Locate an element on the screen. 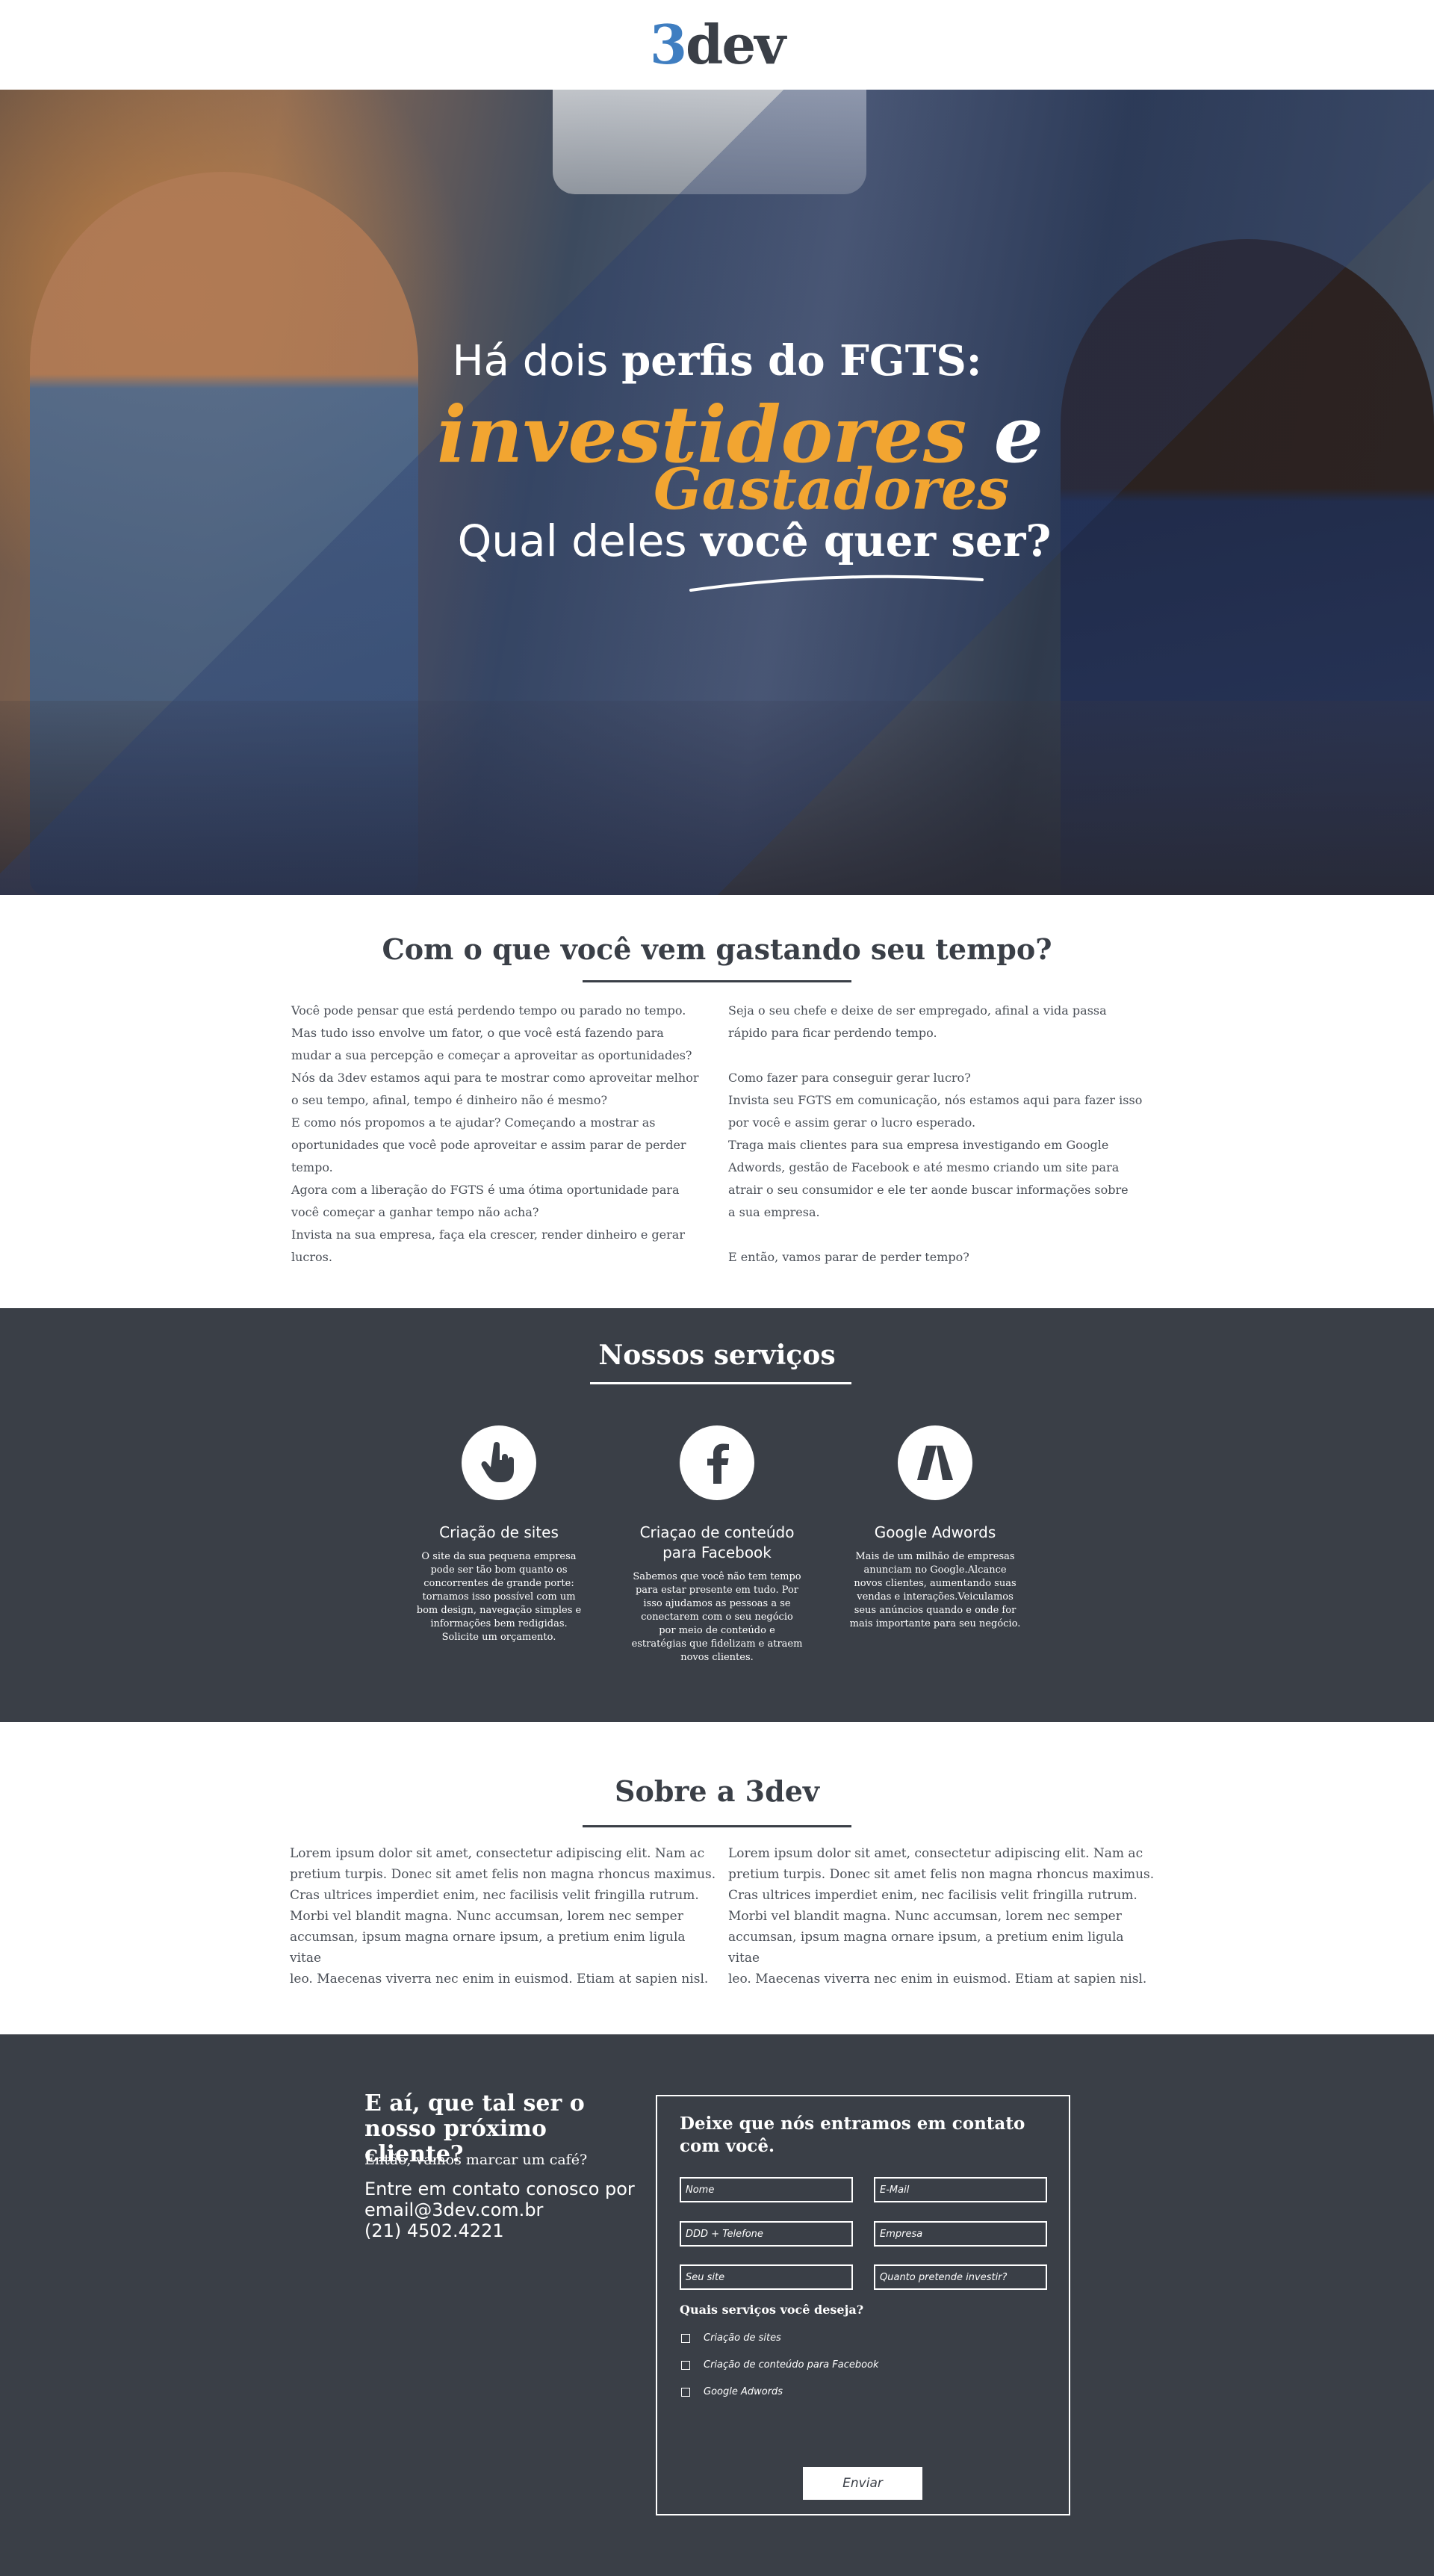  hero-line-4-bold: você quer ser? is located at coordinates (876, 540).